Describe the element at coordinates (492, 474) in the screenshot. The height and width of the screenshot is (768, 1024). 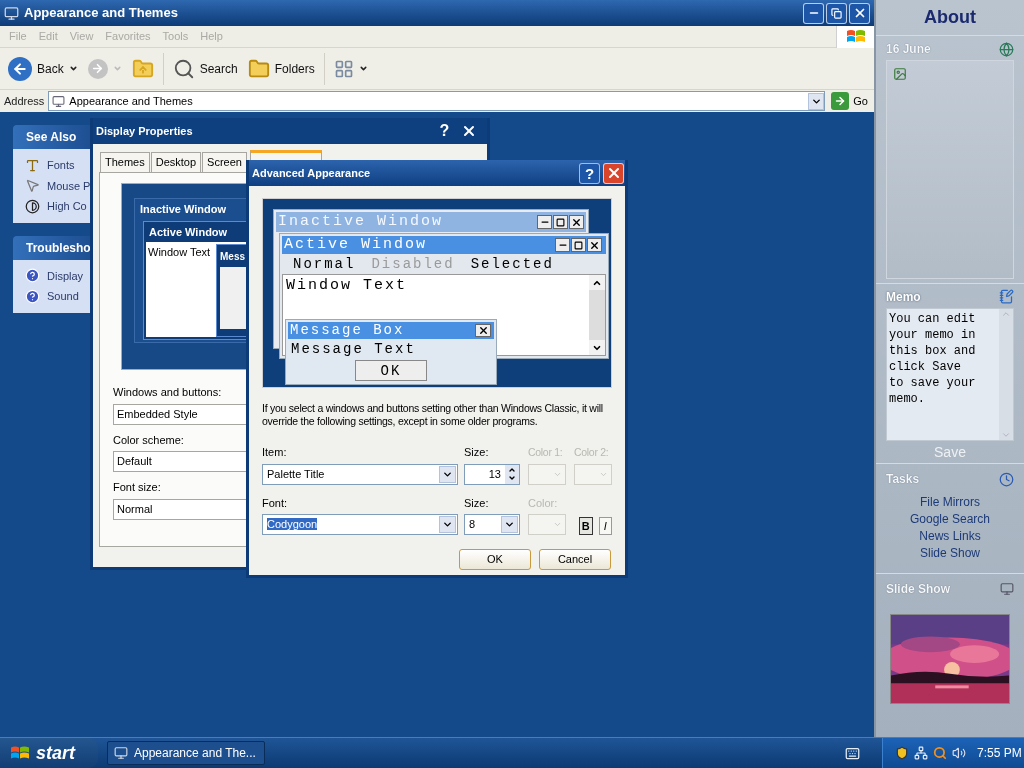
I see `size-spinner: 13` at that location.